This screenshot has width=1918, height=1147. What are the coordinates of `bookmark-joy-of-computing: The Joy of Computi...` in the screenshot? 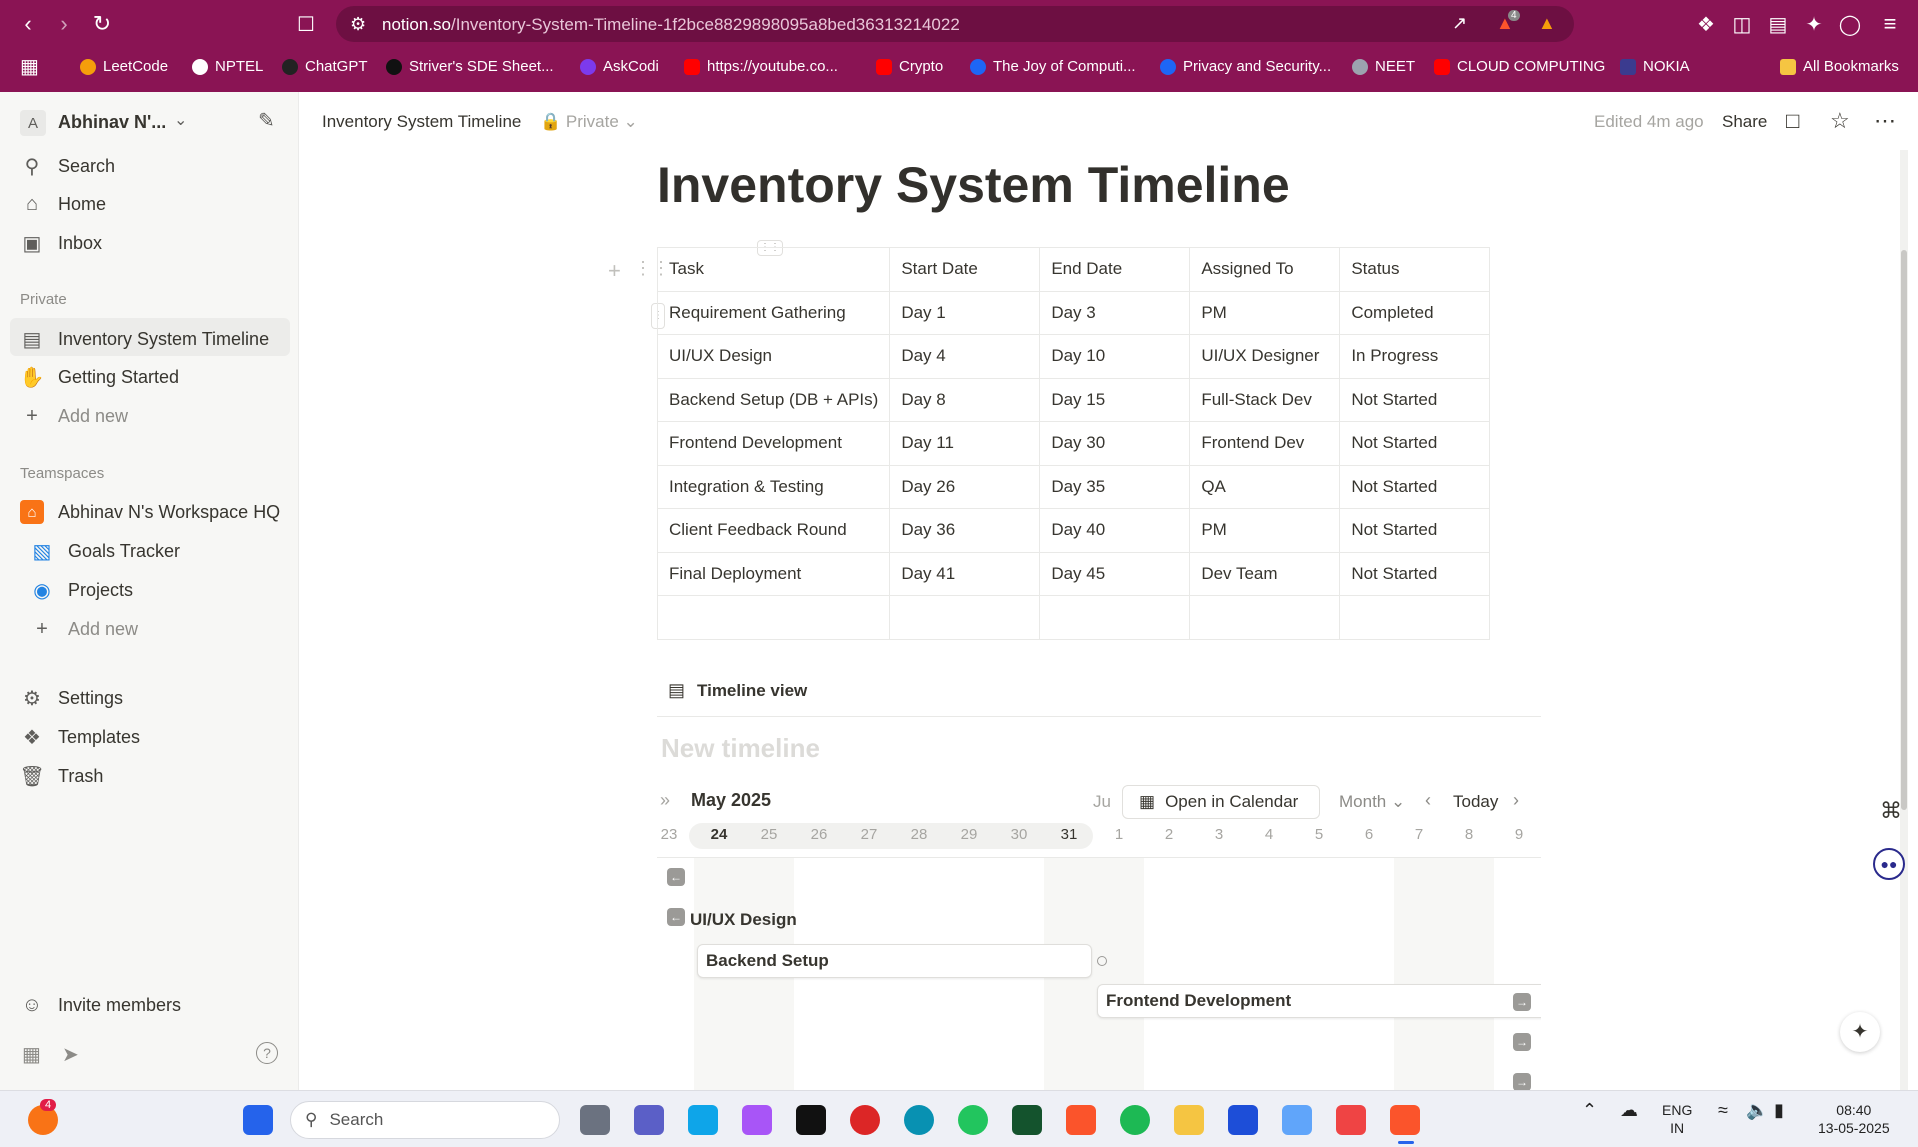 It's located at (1053, 66).